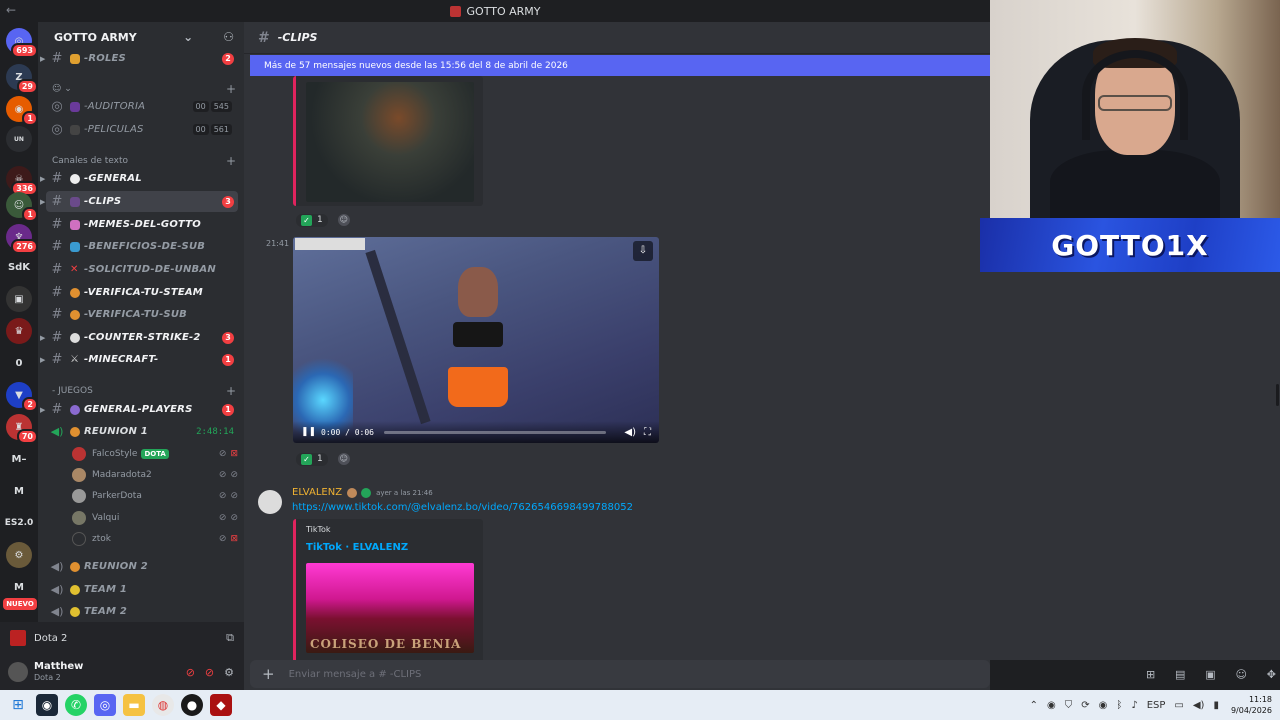 The height and width of the screenshot is (720, 1280). What do you see at coordinates (155, 539) in the screenshot?
I see `voice-user: ztok ⊘ ⊠` at bounding box center [155, 539].